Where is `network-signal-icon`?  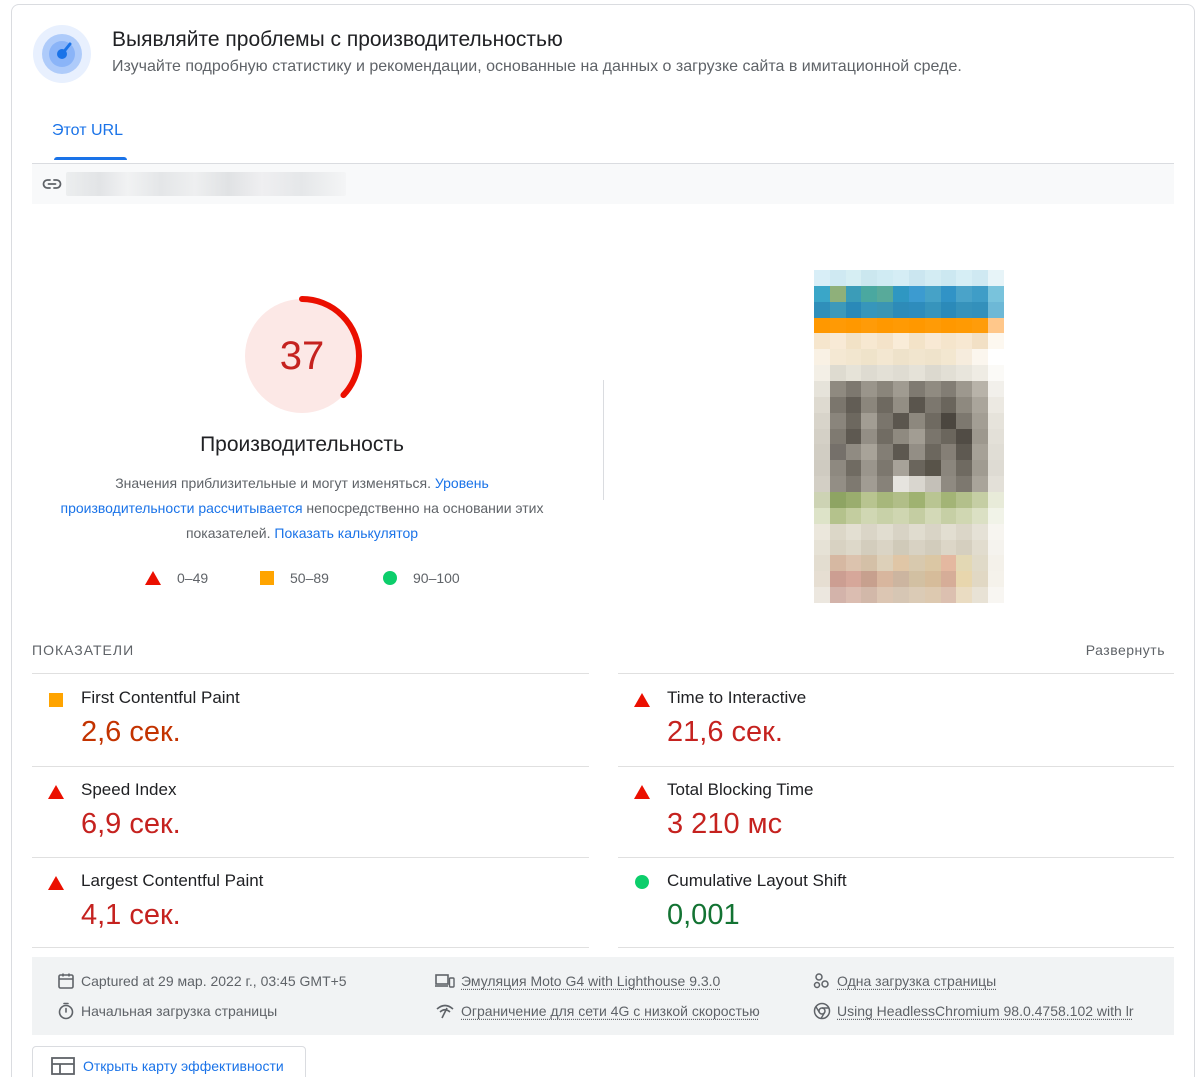 network-signal-icon is located at coordinates (445, 1011).